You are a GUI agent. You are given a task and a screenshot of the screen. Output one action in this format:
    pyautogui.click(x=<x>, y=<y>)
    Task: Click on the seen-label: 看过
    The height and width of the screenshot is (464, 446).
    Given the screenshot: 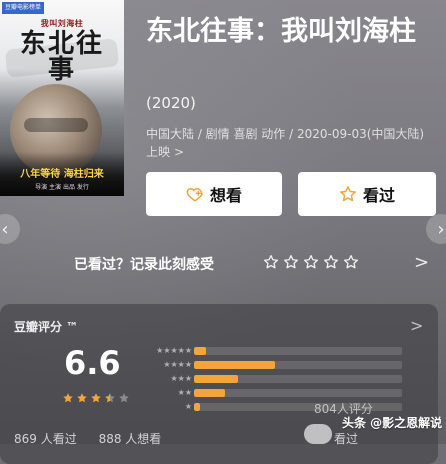 What is the action you would take?
    pyautogui.click(x=378, y=195)
    